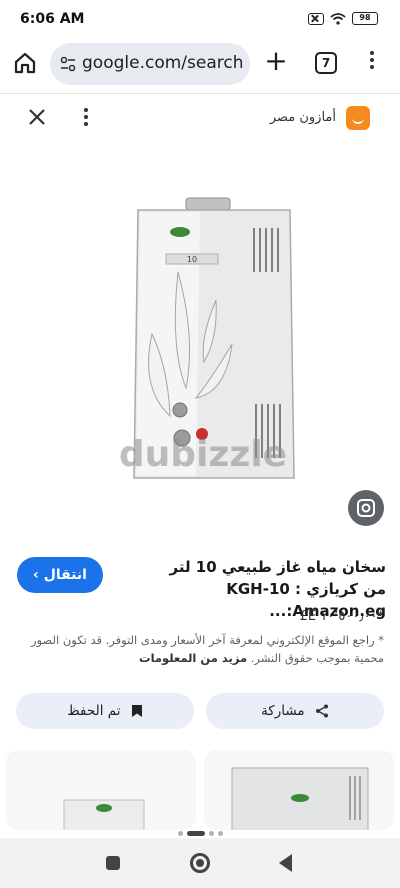  I want to click on close-icon, so click(37, 117).